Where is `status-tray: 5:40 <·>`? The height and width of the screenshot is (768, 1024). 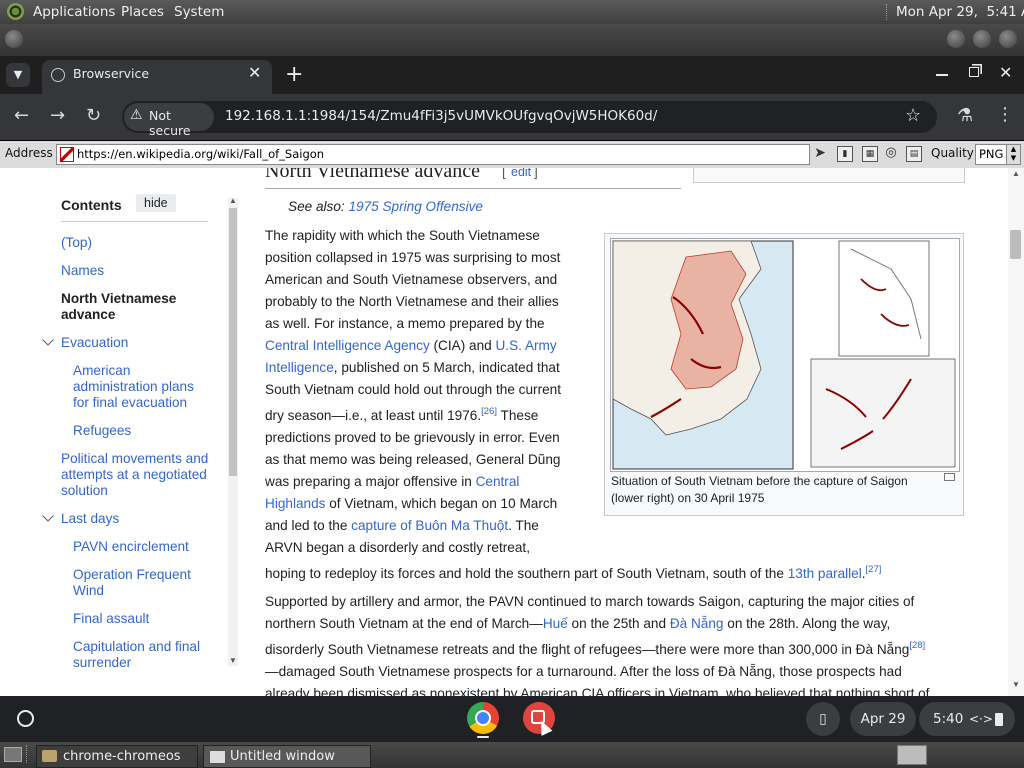 status-tray: 5:40 <·> is located at coordinates (967, 719).